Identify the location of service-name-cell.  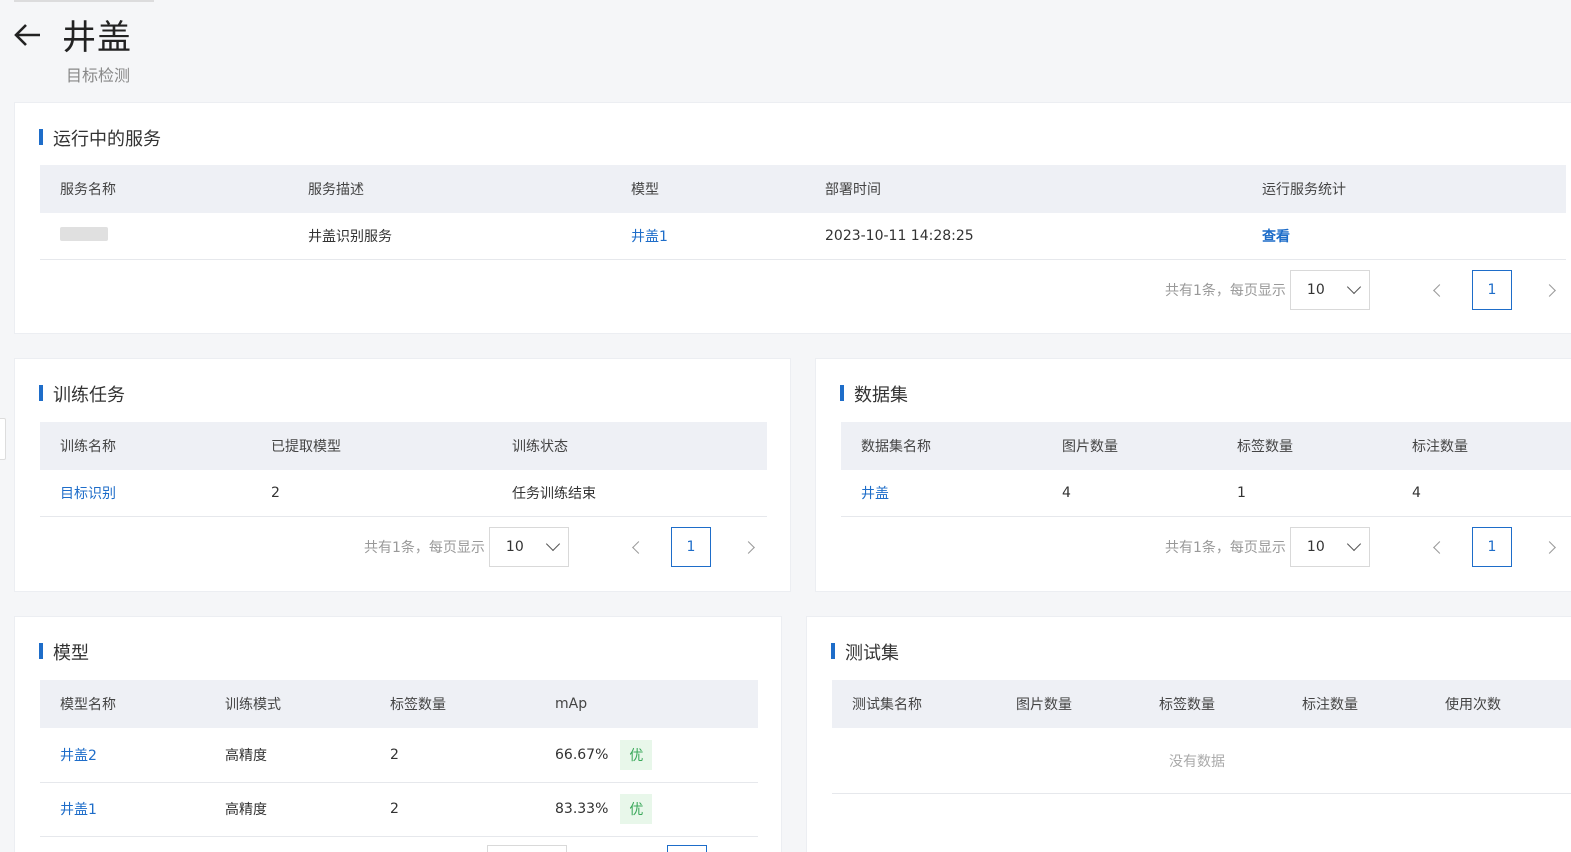
(164, 236).